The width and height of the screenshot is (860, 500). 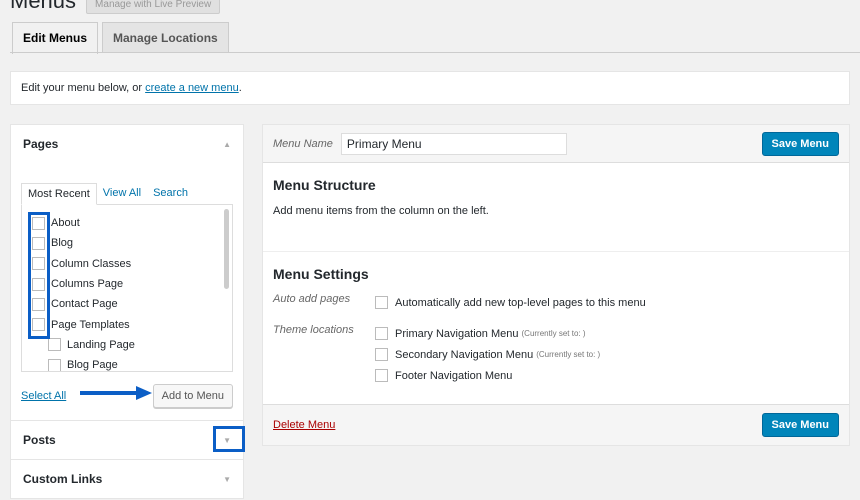 What do you see at coordinates (170, 194) in the screenshot?
I see `tab-search: Search` at bounding box center [170, 194].